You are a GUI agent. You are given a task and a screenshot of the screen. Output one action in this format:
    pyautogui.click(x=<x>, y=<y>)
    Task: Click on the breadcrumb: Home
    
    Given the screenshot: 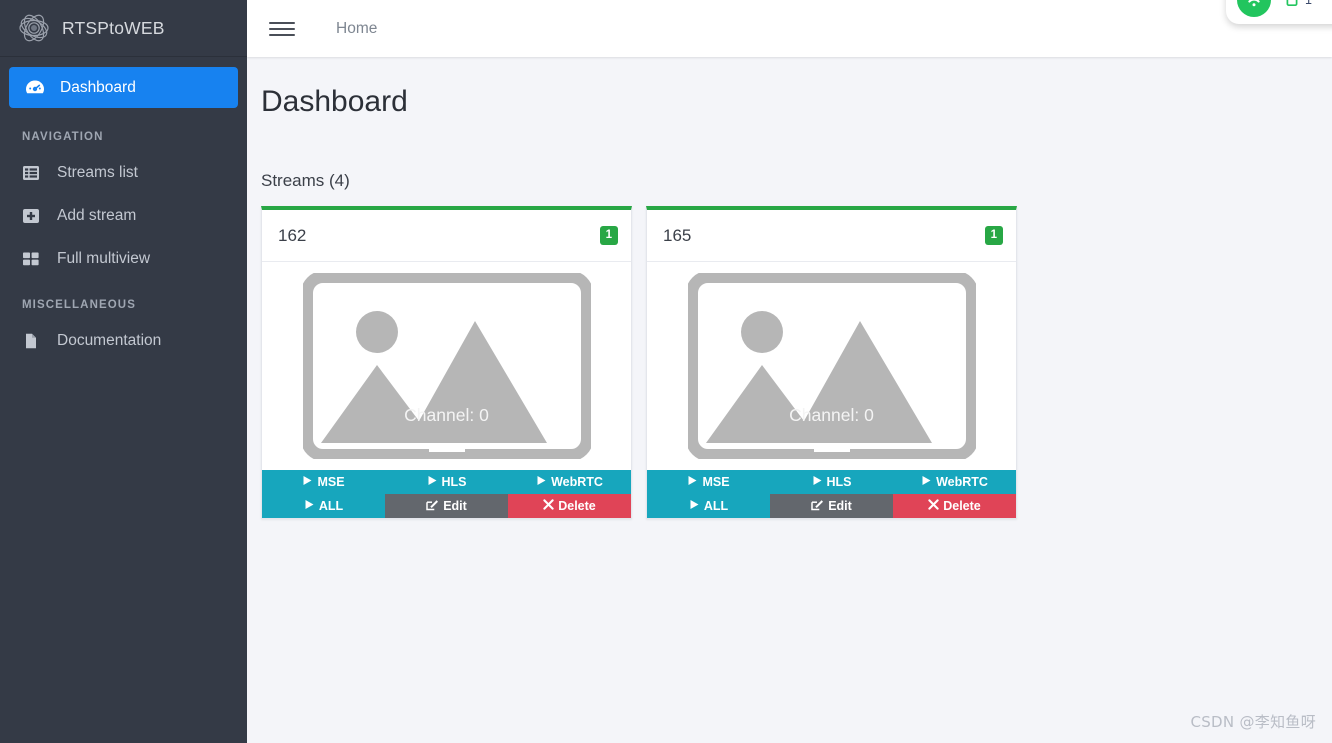 What is the action you would take?
    pyautogui.click(x=356, y=29)
    